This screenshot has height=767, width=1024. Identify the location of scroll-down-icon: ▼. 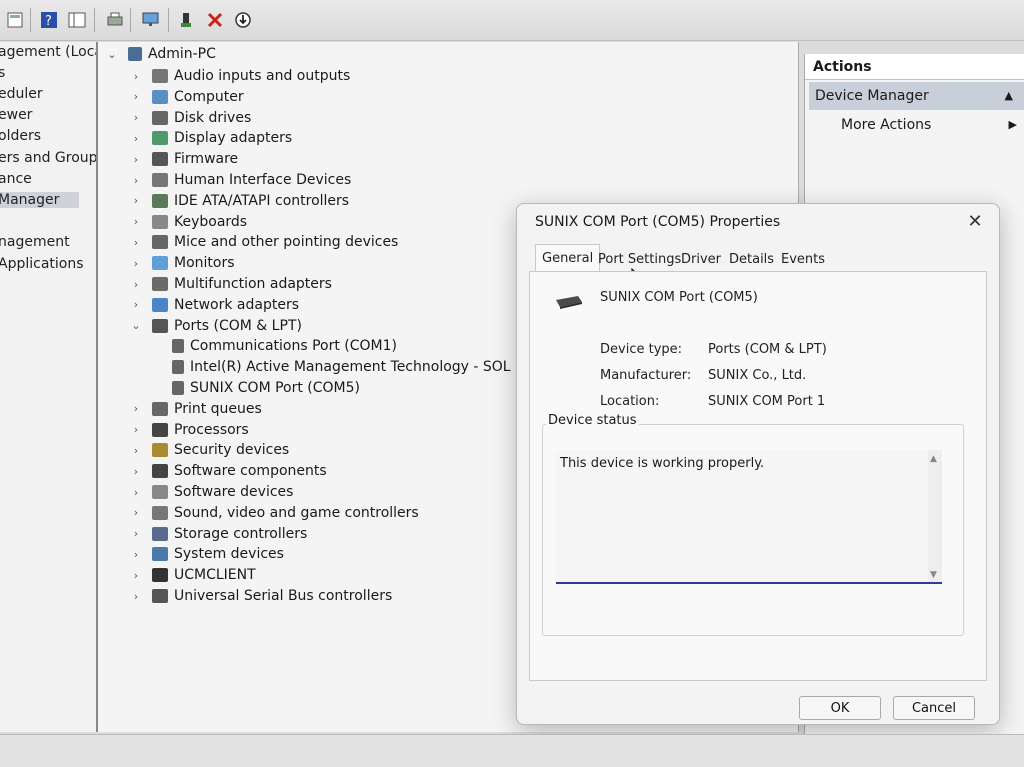
(933, 575).